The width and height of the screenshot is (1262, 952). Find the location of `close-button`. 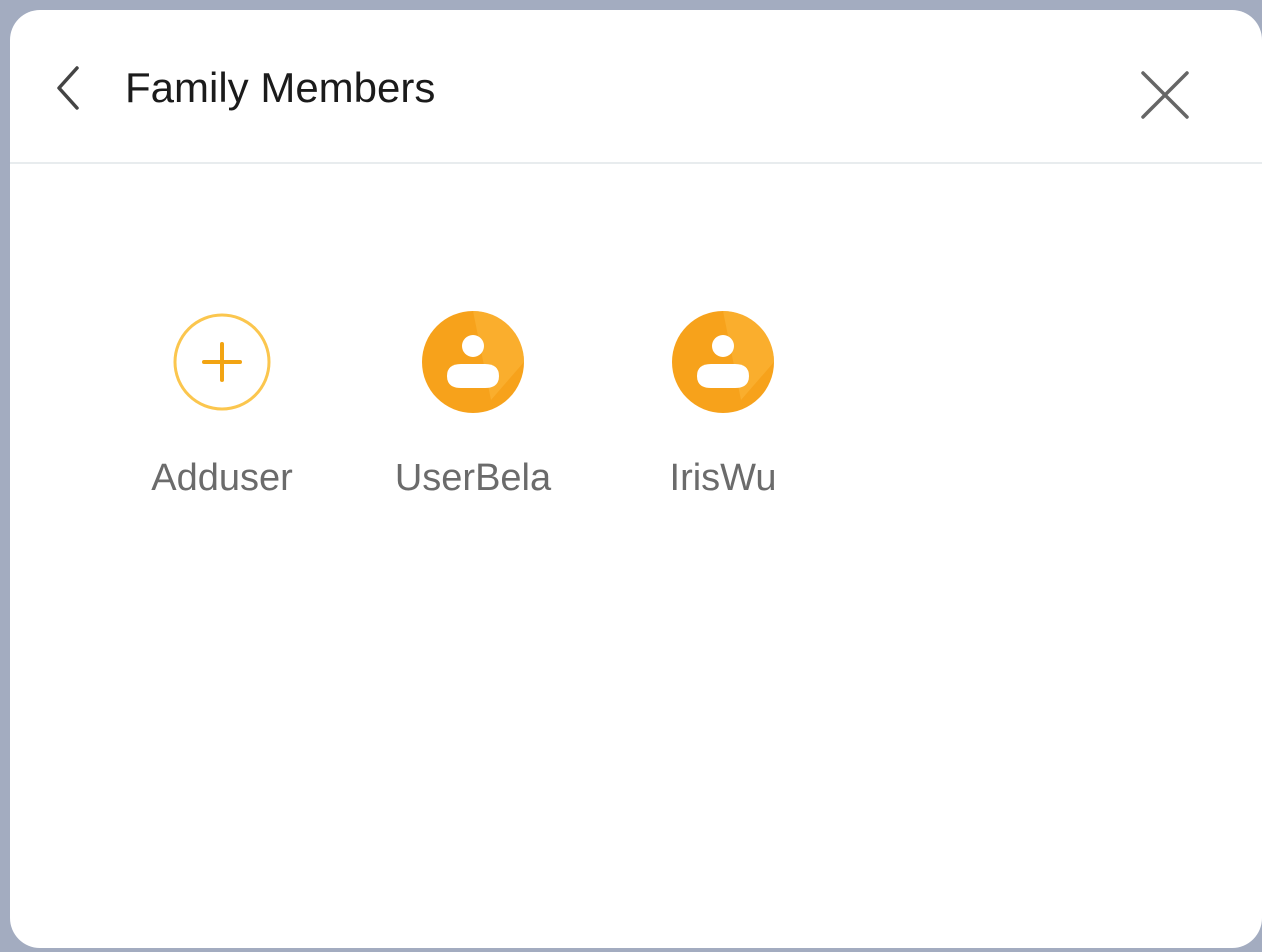

close-button is located at coordinates (1165, 95).